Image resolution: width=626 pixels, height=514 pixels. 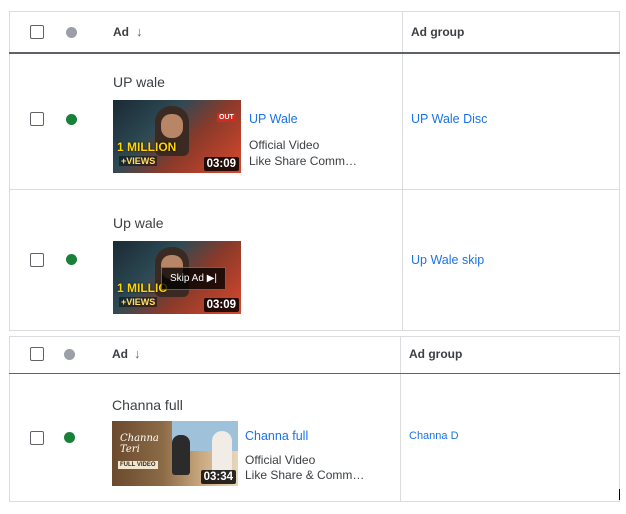 What do you see at coordinates (447, 260) in the screenshot?
I see `ad-group-link: Up Wale skip` at bounding box center [447, 260].